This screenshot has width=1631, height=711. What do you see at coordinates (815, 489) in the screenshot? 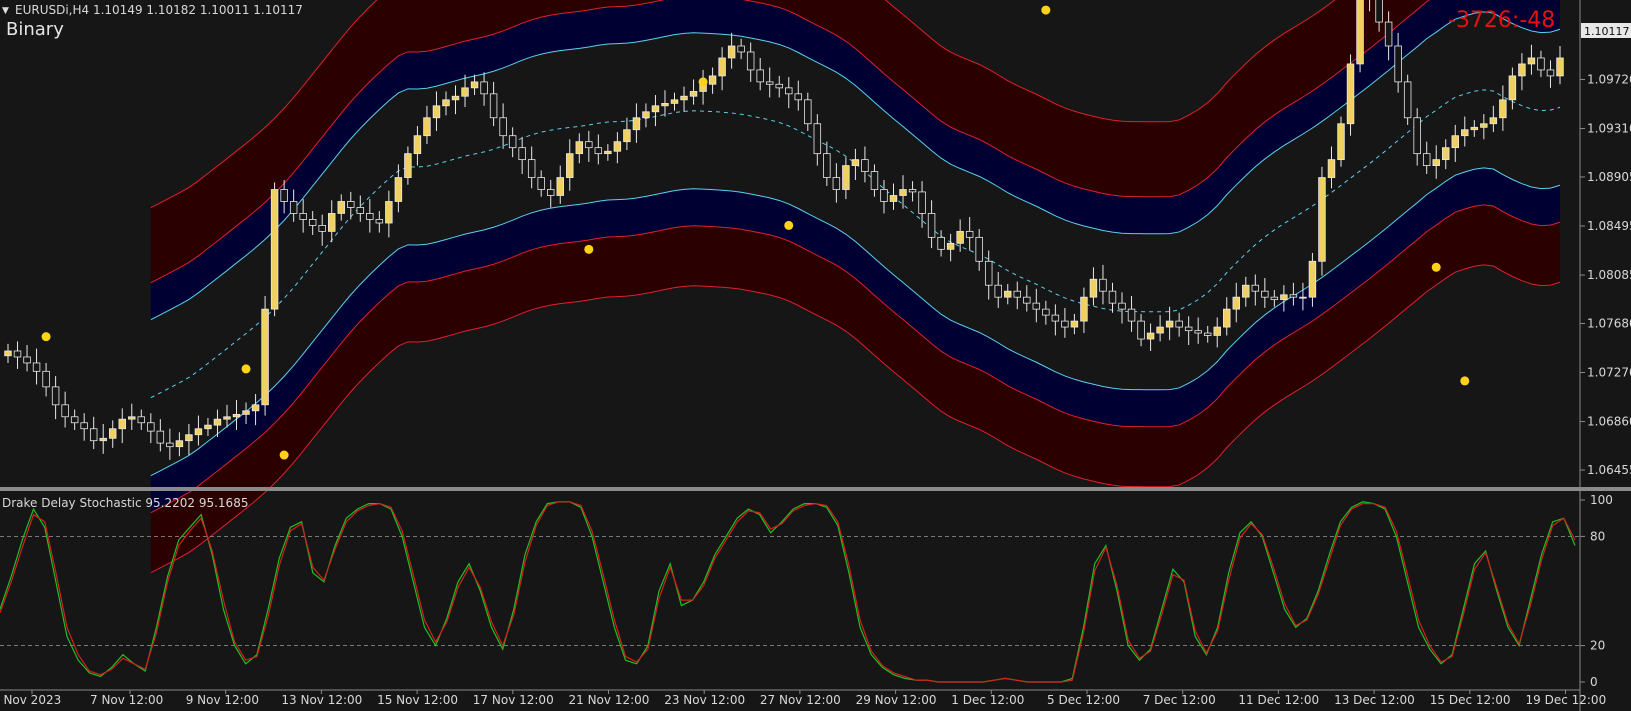
I see `pane-separator` at bounding box center [815, 489].